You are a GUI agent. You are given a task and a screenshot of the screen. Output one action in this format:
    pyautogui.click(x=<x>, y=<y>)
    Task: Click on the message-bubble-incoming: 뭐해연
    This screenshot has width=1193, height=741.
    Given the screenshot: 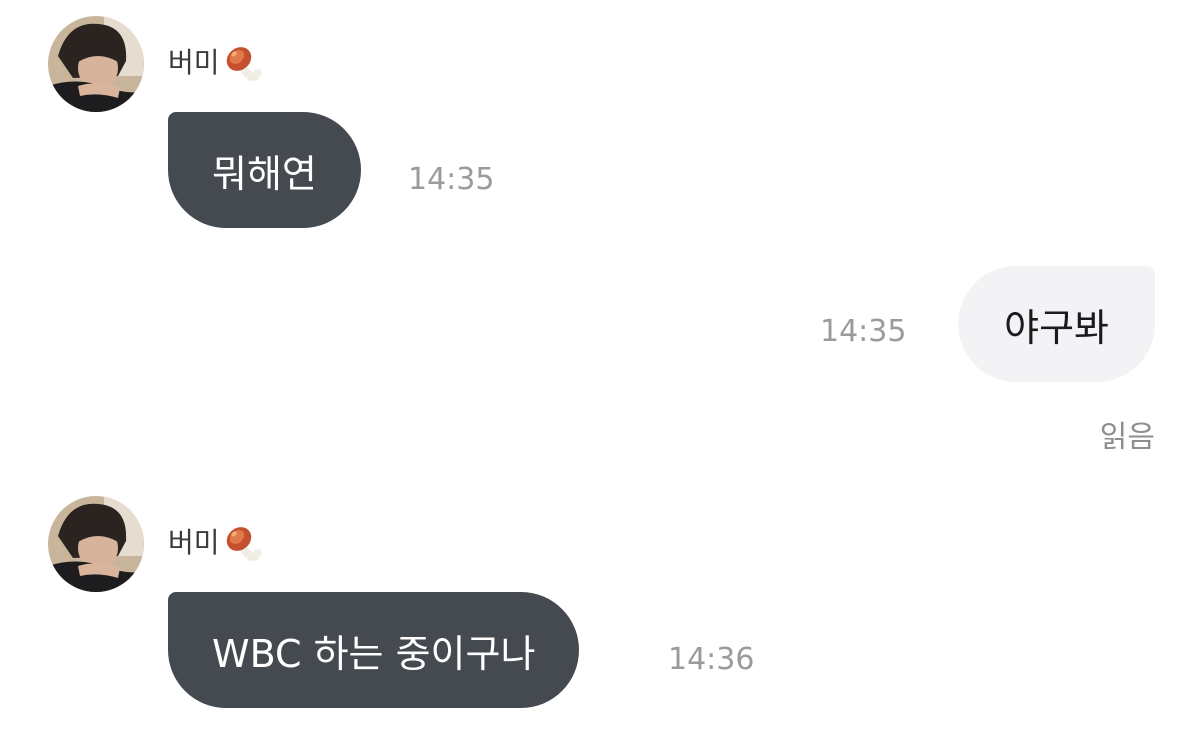 What is the action you would take?
    pyautogui.click(x=264, y=170)
    